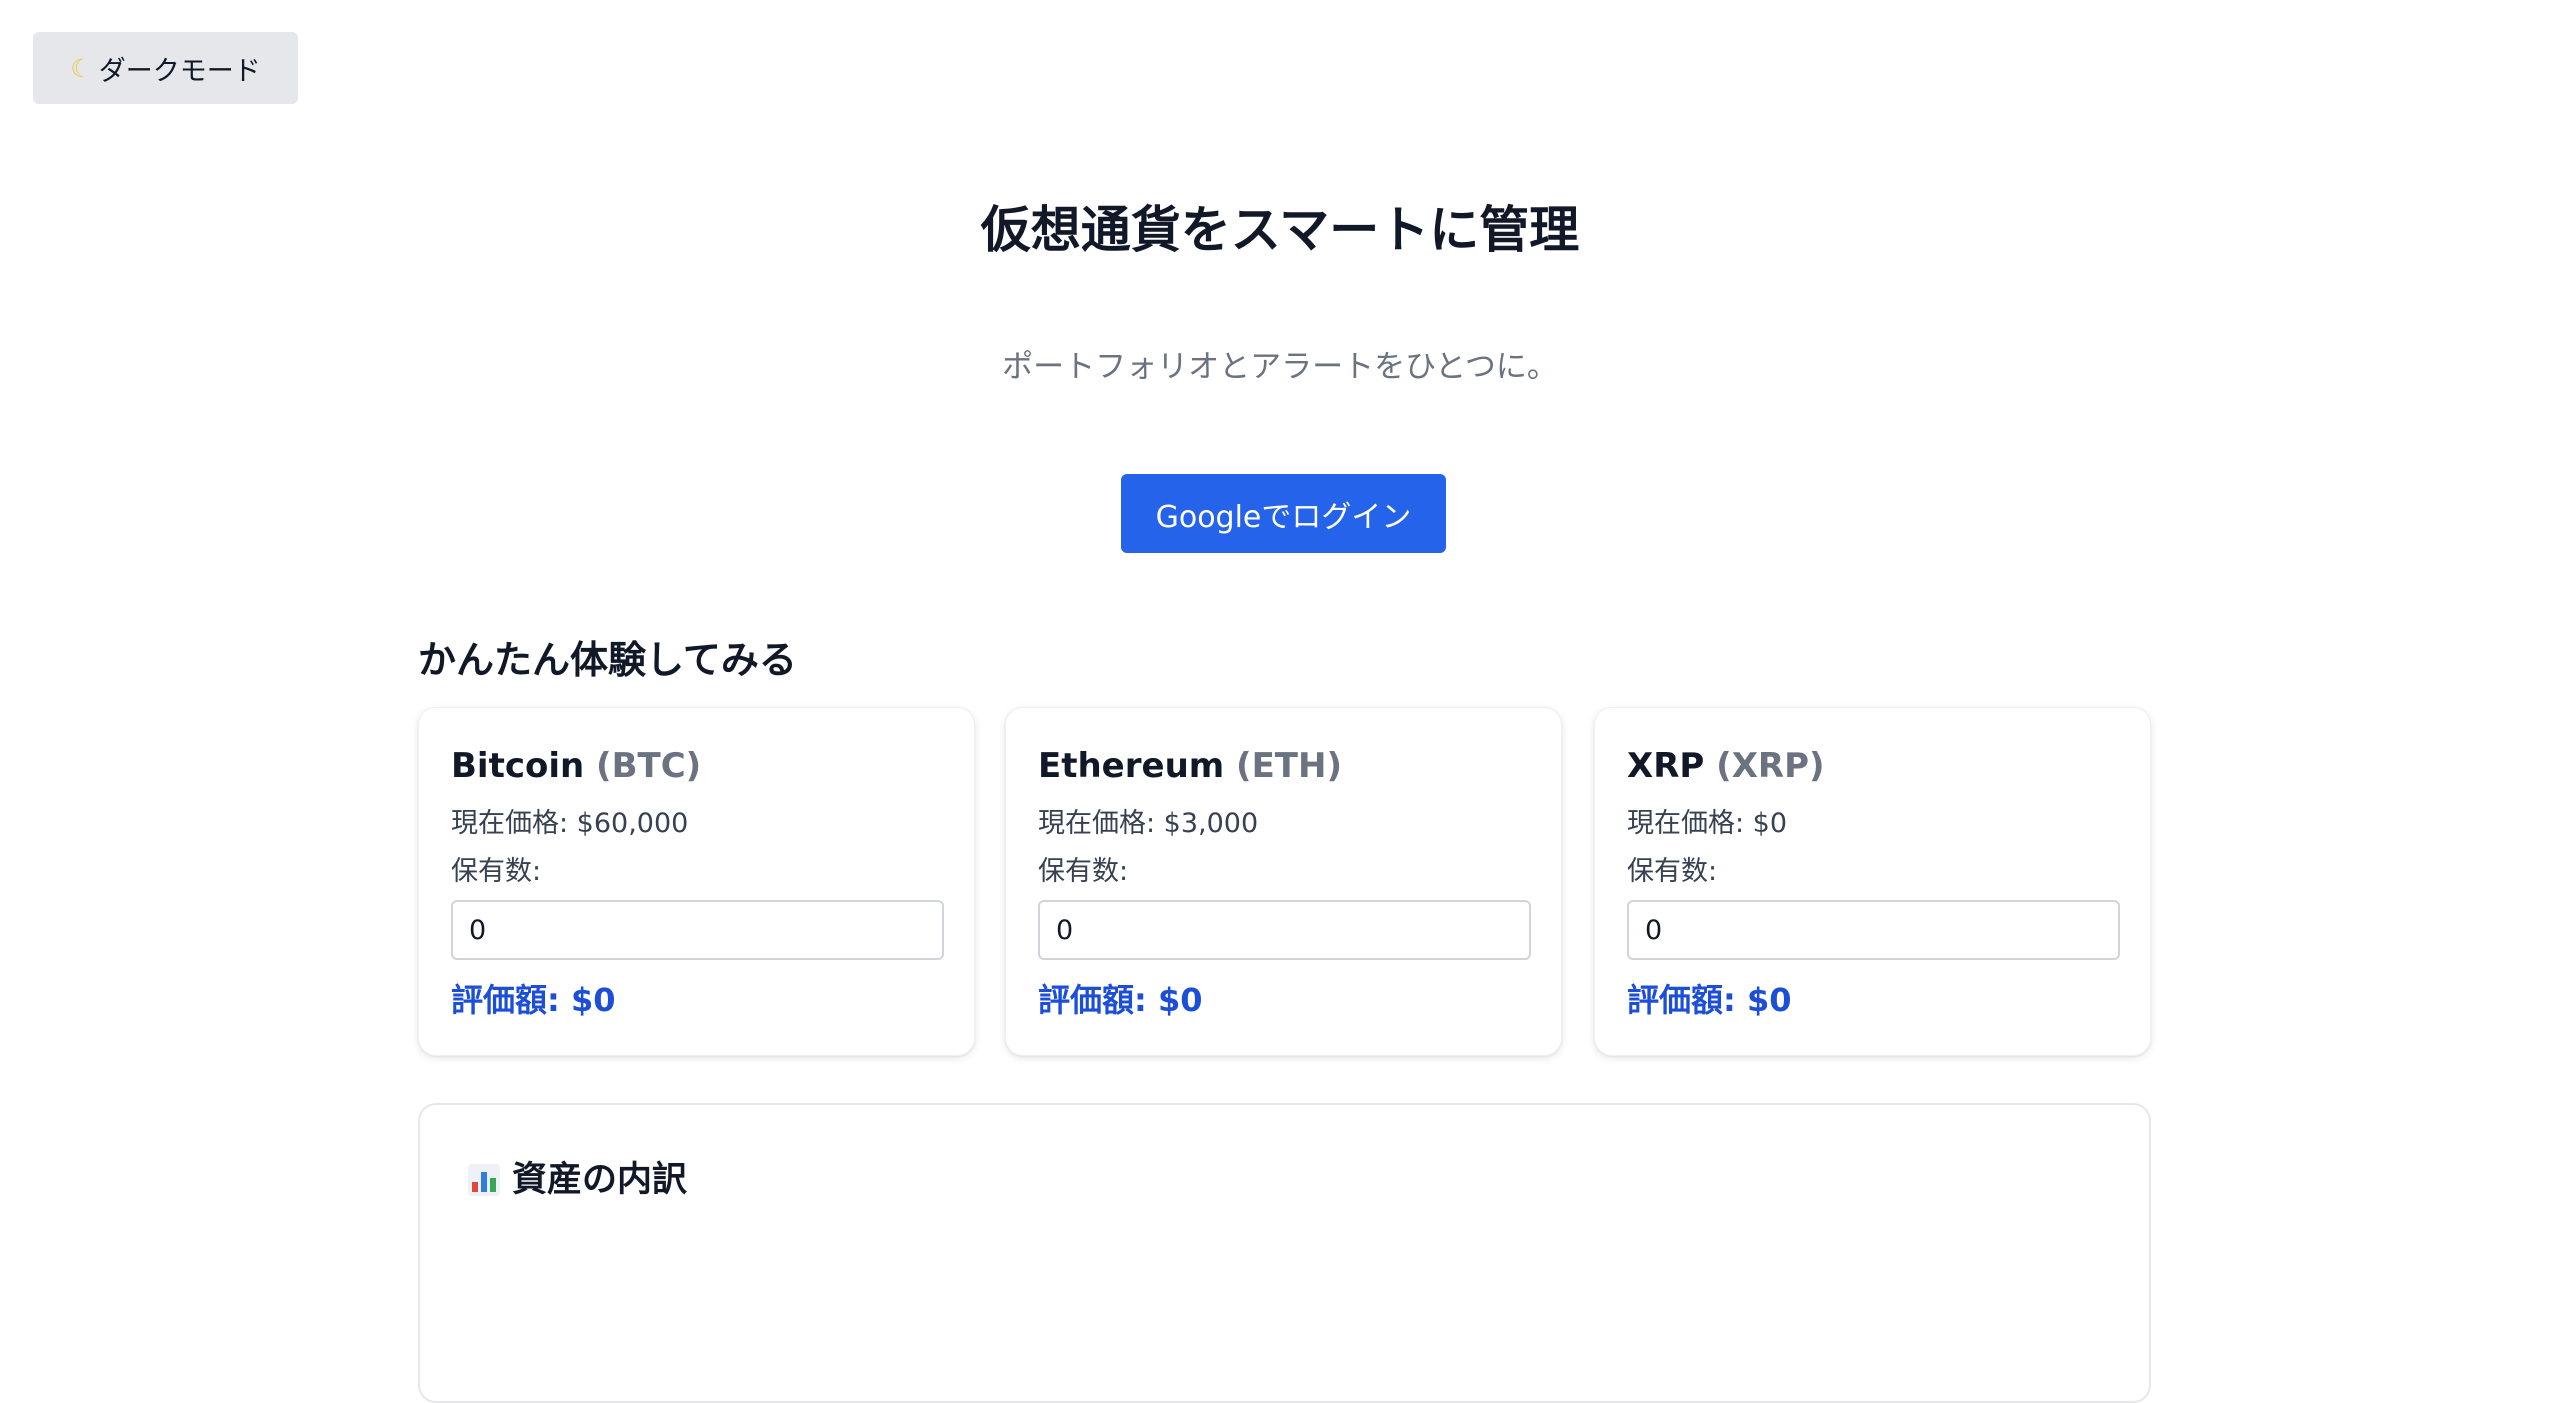  What do you see at coordinates (1872, 881) in the screenshot?
I see `coin-card-xrp: XRP (XRP) 現在価格: $0 保有数: 評価額: $0` at bounding box center [1872, 881].